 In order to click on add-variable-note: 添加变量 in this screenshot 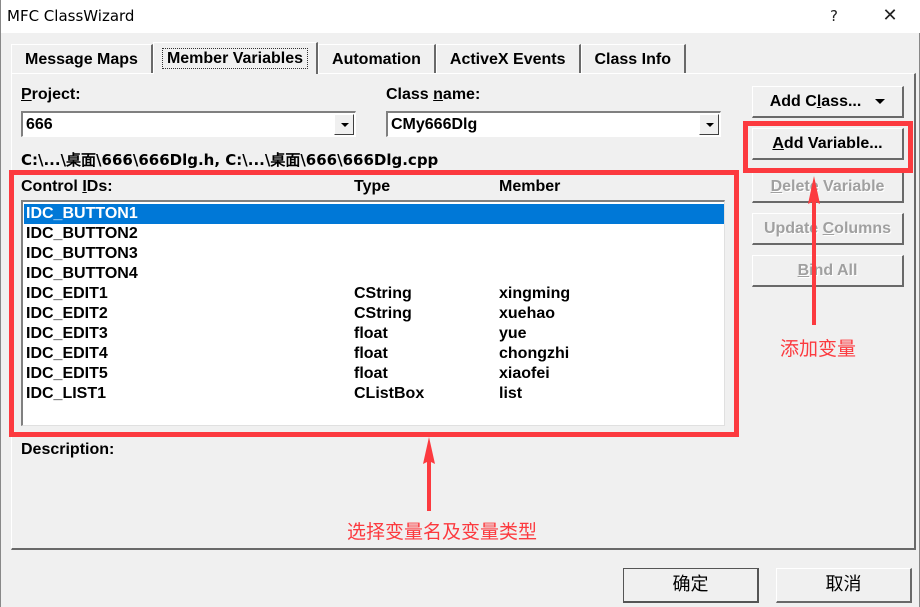, I will do `click(818, 349)`.